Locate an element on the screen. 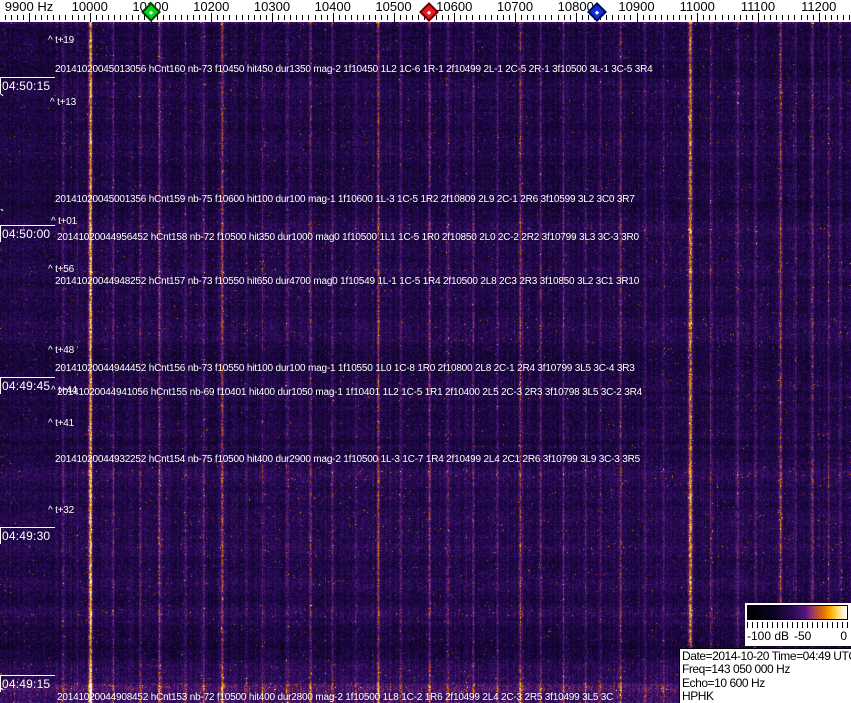  time-label-text: 04:50:15 is located at coordinates (26, 86).